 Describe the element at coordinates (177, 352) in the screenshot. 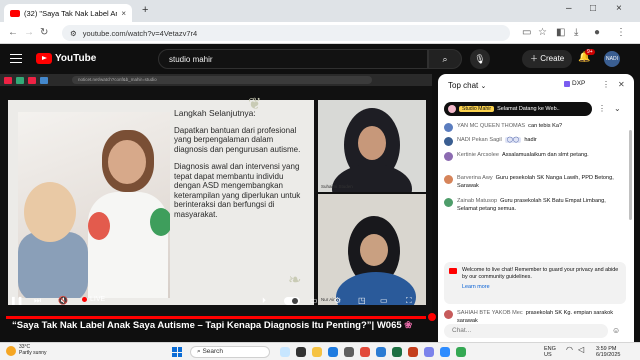

I see `windows-start-icon` at that location.